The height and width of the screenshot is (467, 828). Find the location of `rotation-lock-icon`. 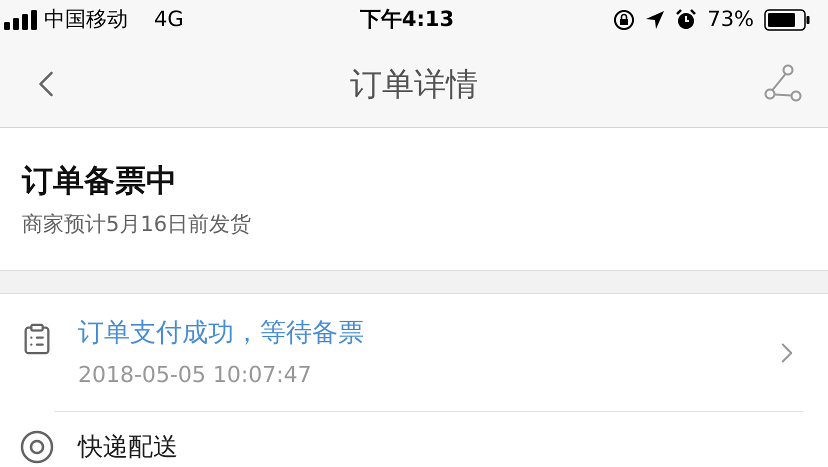

rotation-lock-icon is located at coordinates (624, 20).